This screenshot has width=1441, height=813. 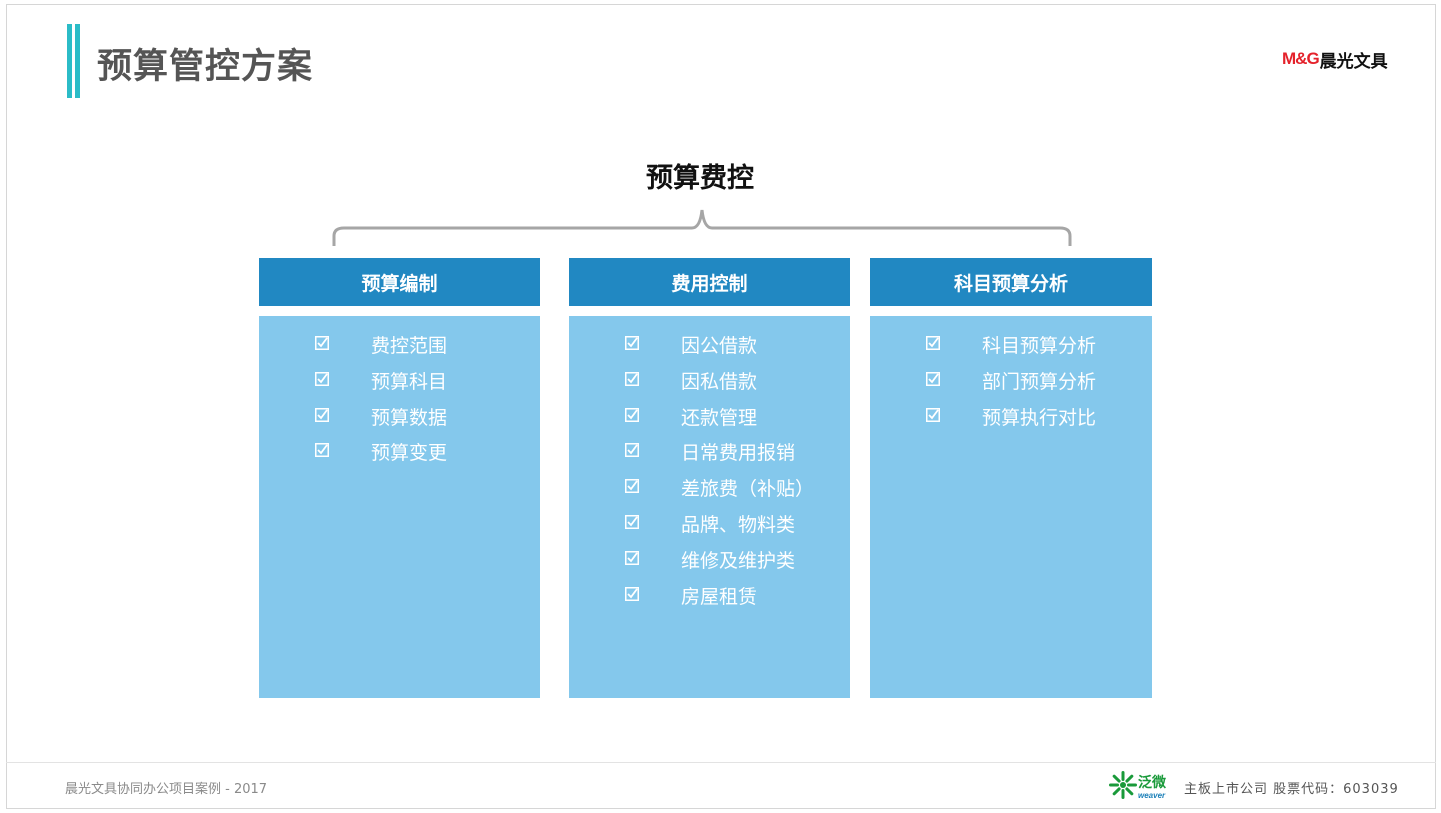 I want to click on list-item-label: 费控范围, so click(x=409, y=346).